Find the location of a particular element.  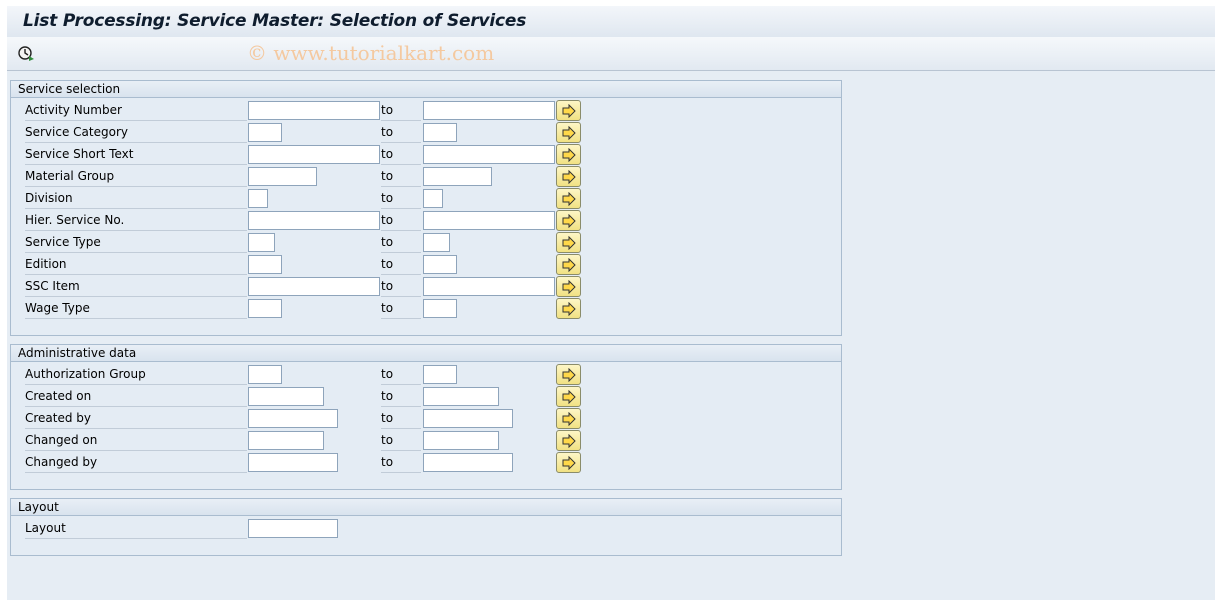

material-group-to-input is located at coordinates (457, 176).